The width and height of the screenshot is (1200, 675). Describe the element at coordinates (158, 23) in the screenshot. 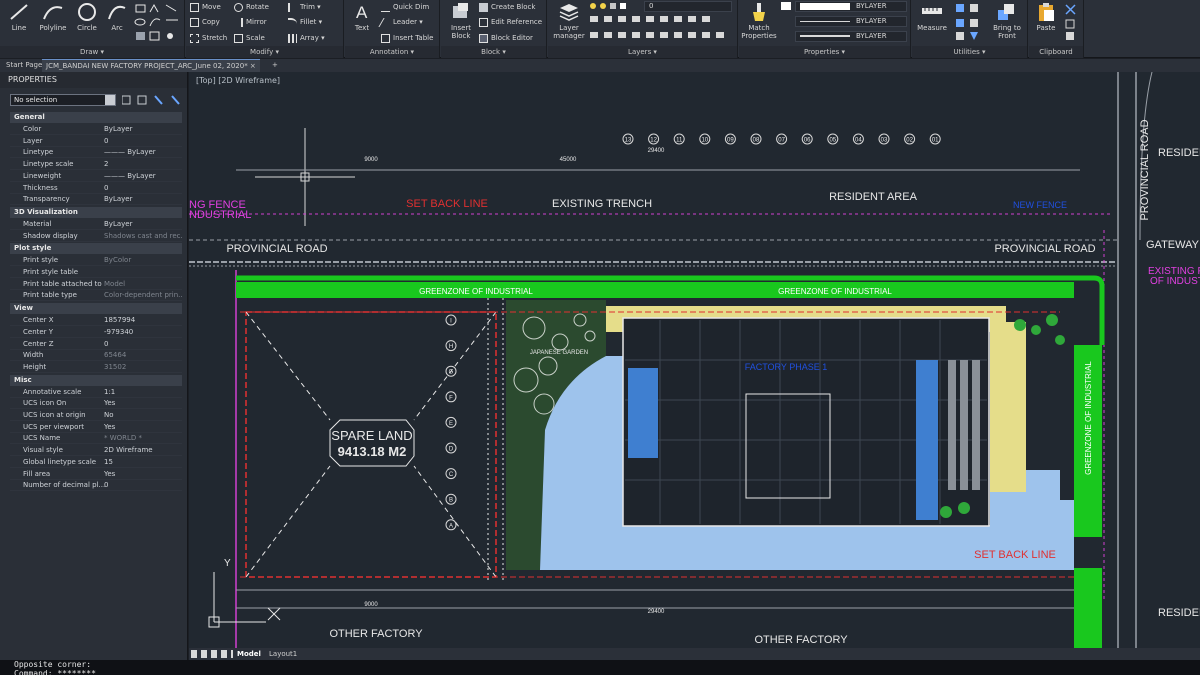

I see `draw-tools-icon` at that location.